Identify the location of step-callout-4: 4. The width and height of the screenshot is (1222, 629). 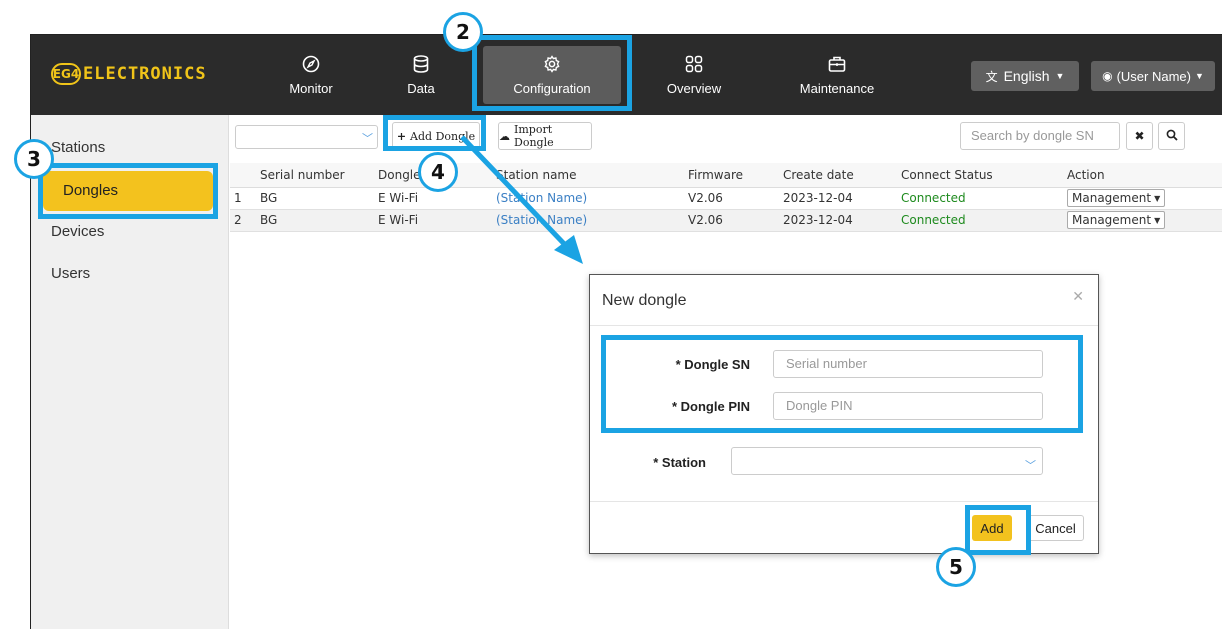
(438, 172).